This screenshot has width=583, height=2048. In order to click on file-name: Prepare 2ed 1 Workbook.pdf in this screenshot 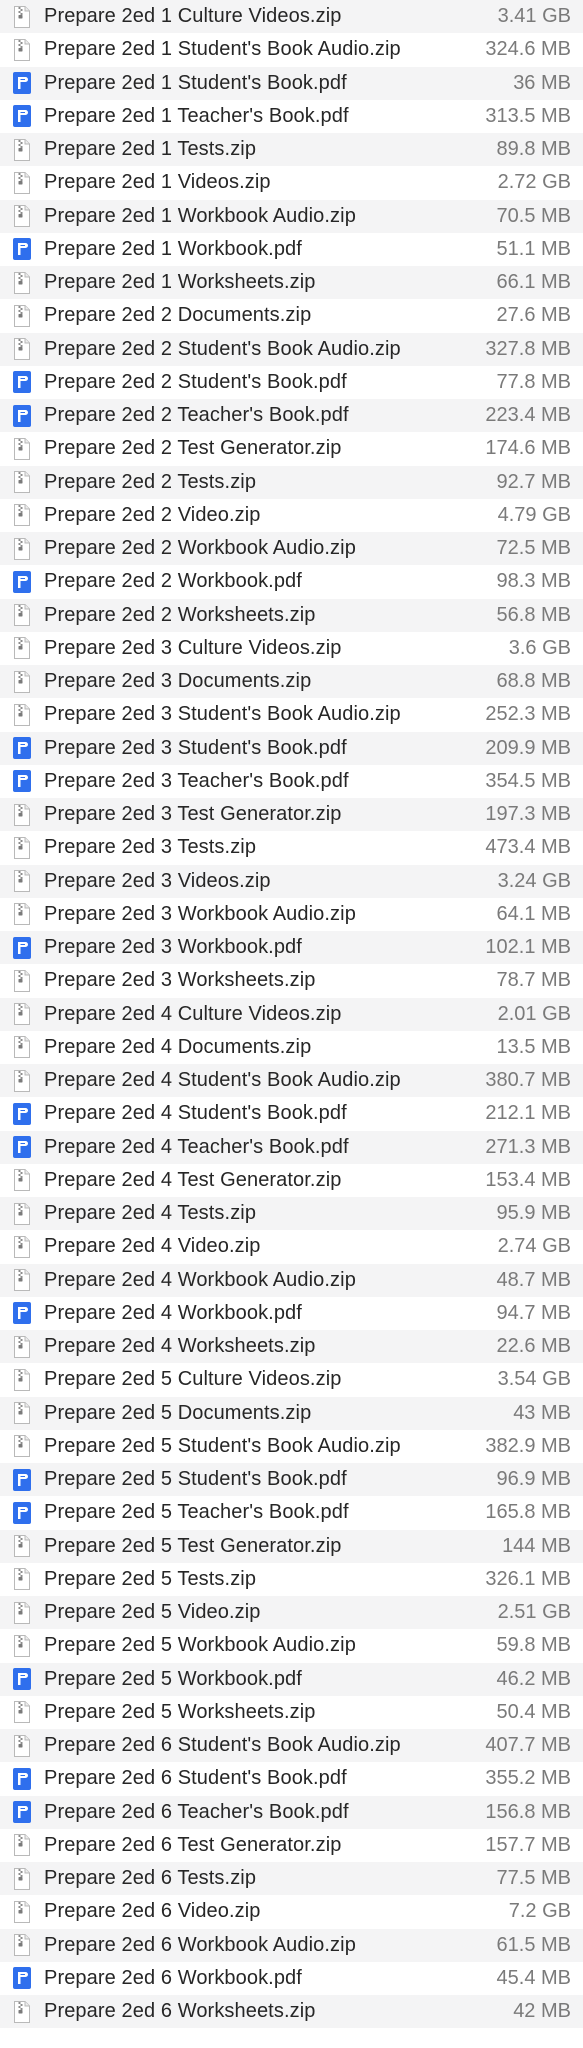, I will do `click(173, 248)`.